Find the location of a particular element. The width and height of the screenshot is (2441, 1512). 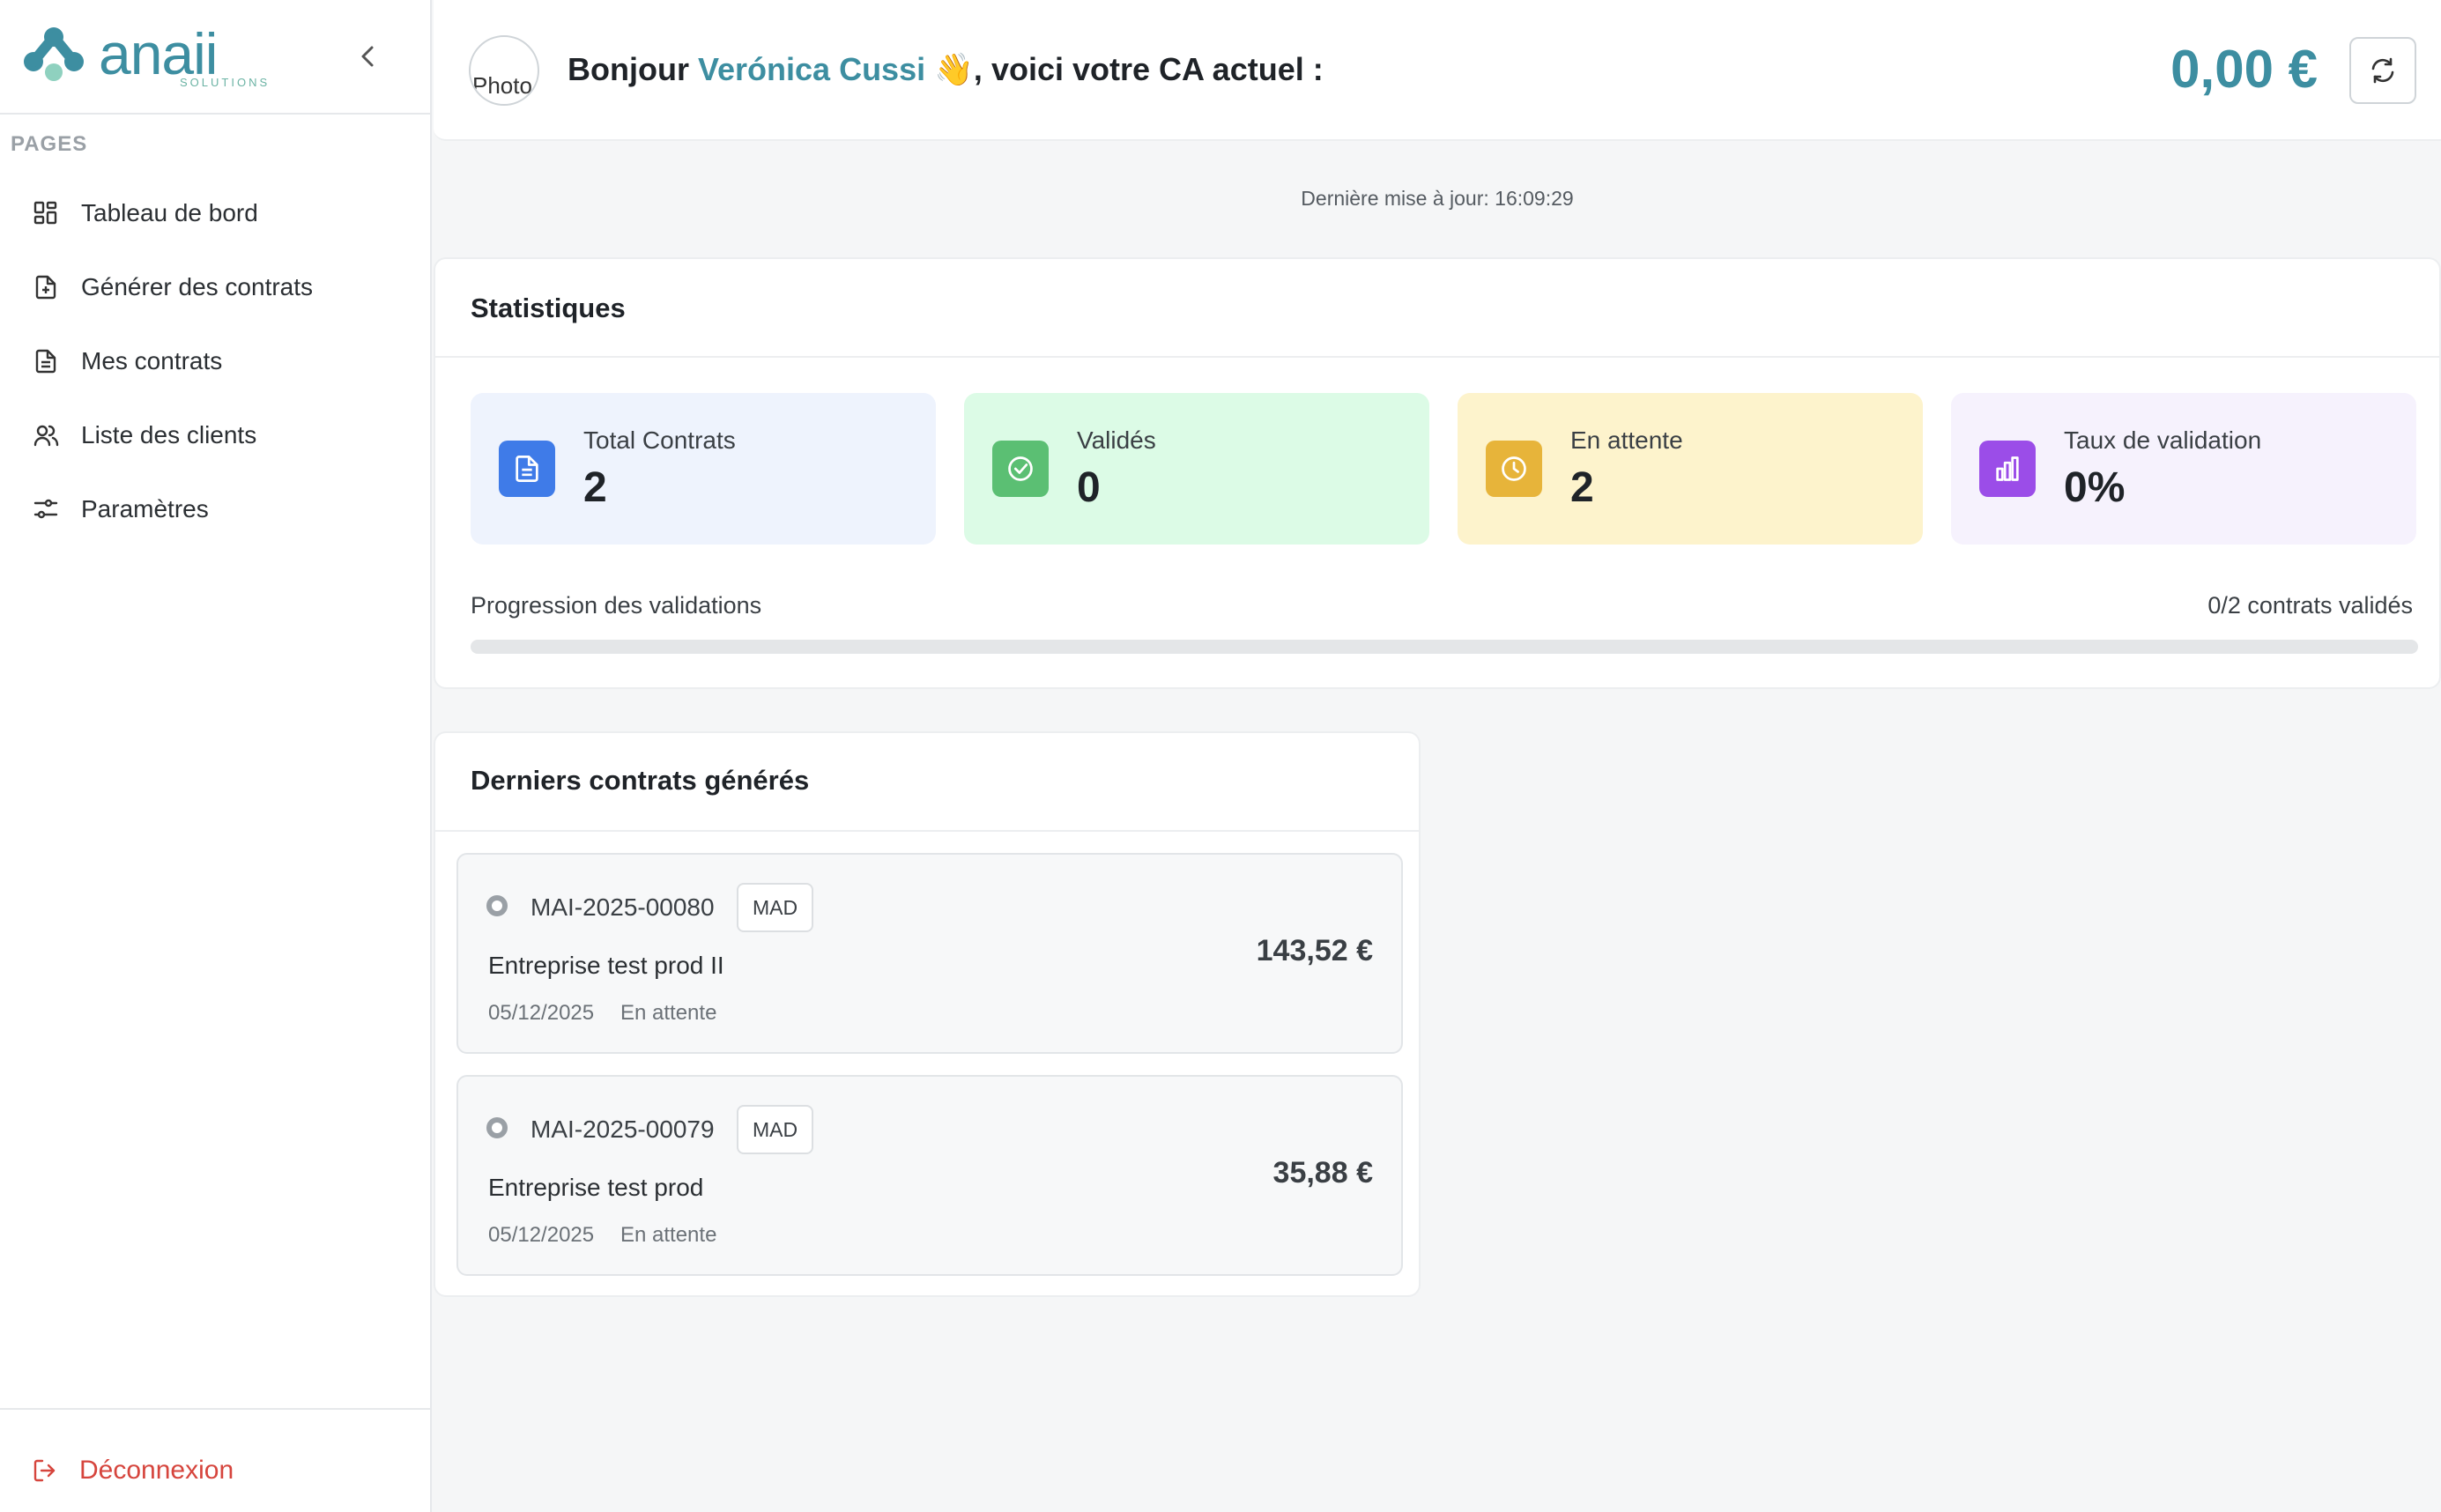

progress-count: 0/2 contrats validés is located at coordinates (2310, 605).